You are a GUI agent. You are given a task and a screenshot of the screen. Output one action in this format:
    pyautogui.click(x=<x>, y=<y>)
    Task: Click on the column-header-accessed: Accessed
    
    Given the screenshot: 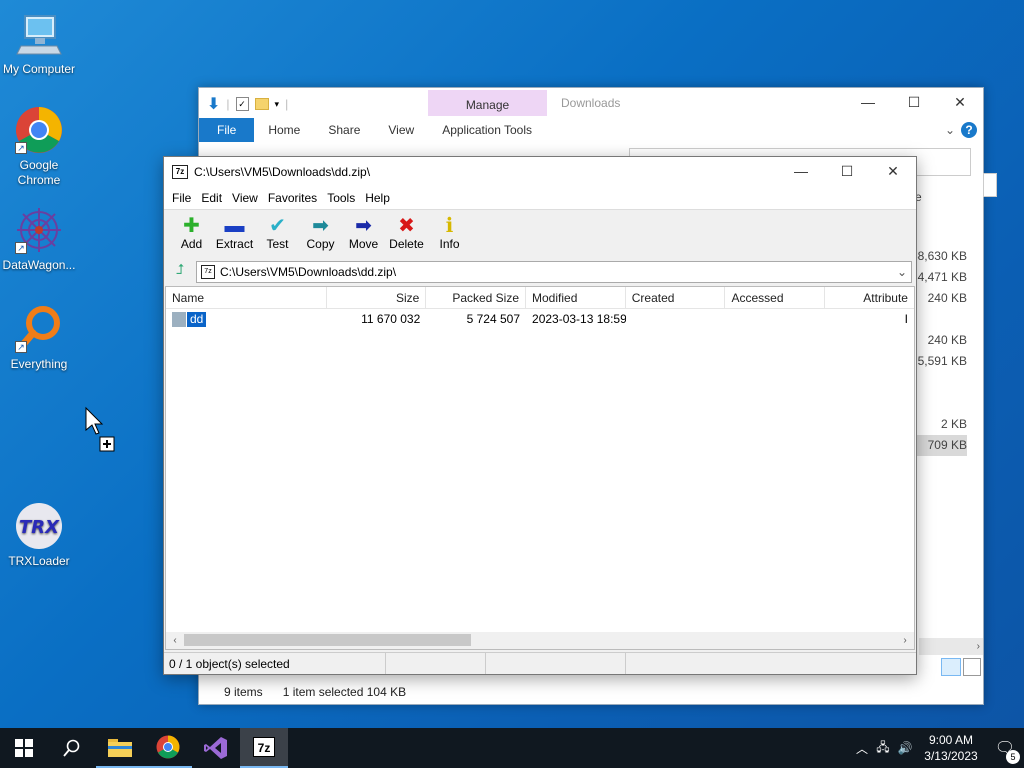 What is the action you would take?
    pyautogui.click(x=775, y=298)
    